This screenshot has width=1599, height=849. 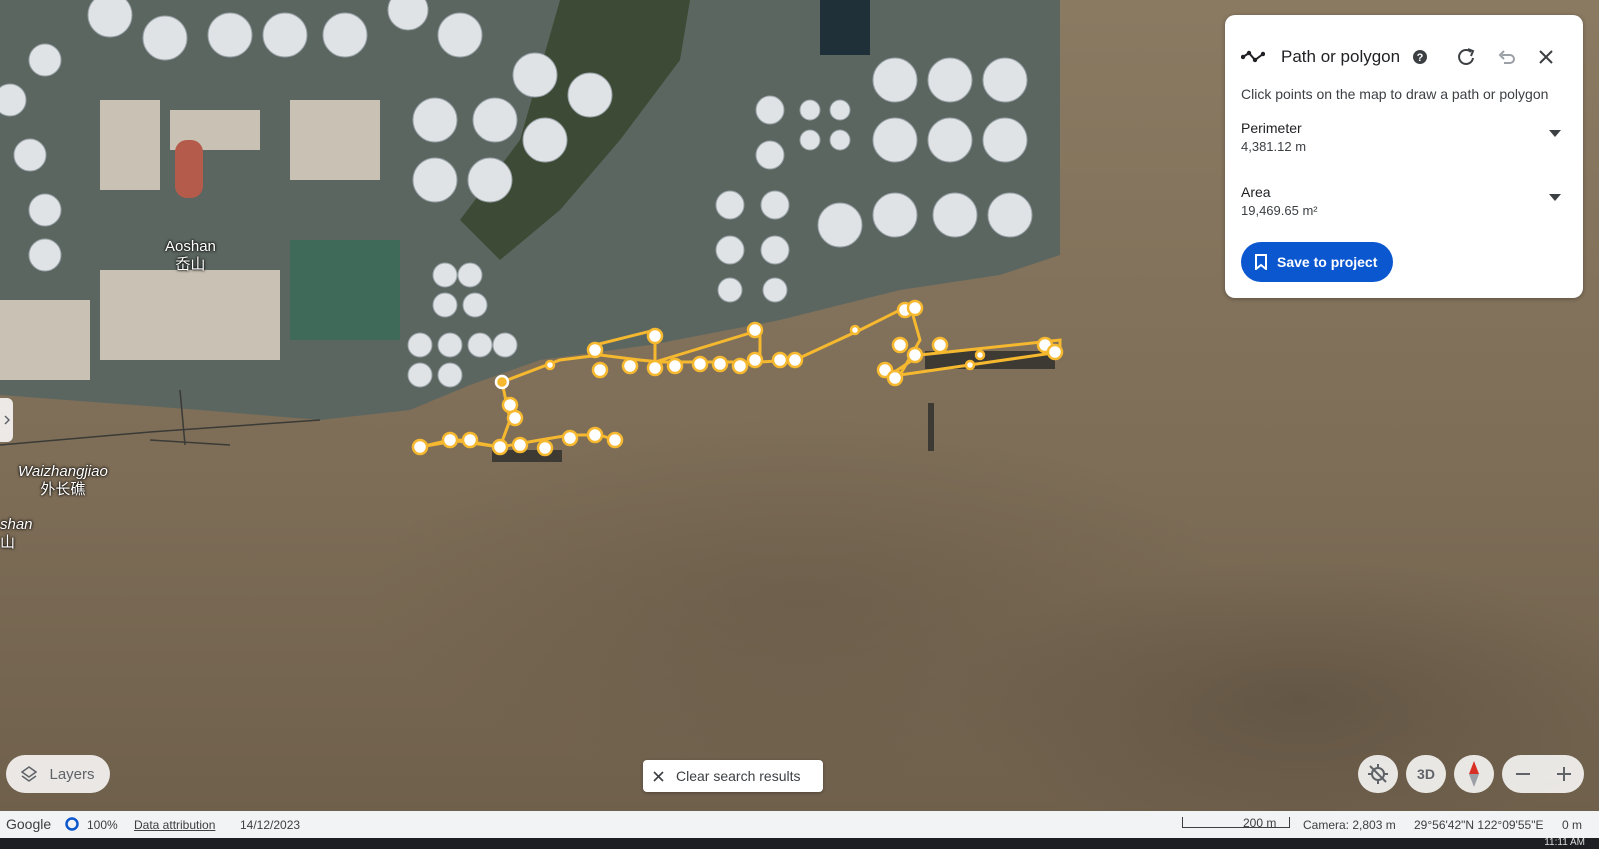 I want to click on elevation: 0 m, so click(x=1572, y=825).